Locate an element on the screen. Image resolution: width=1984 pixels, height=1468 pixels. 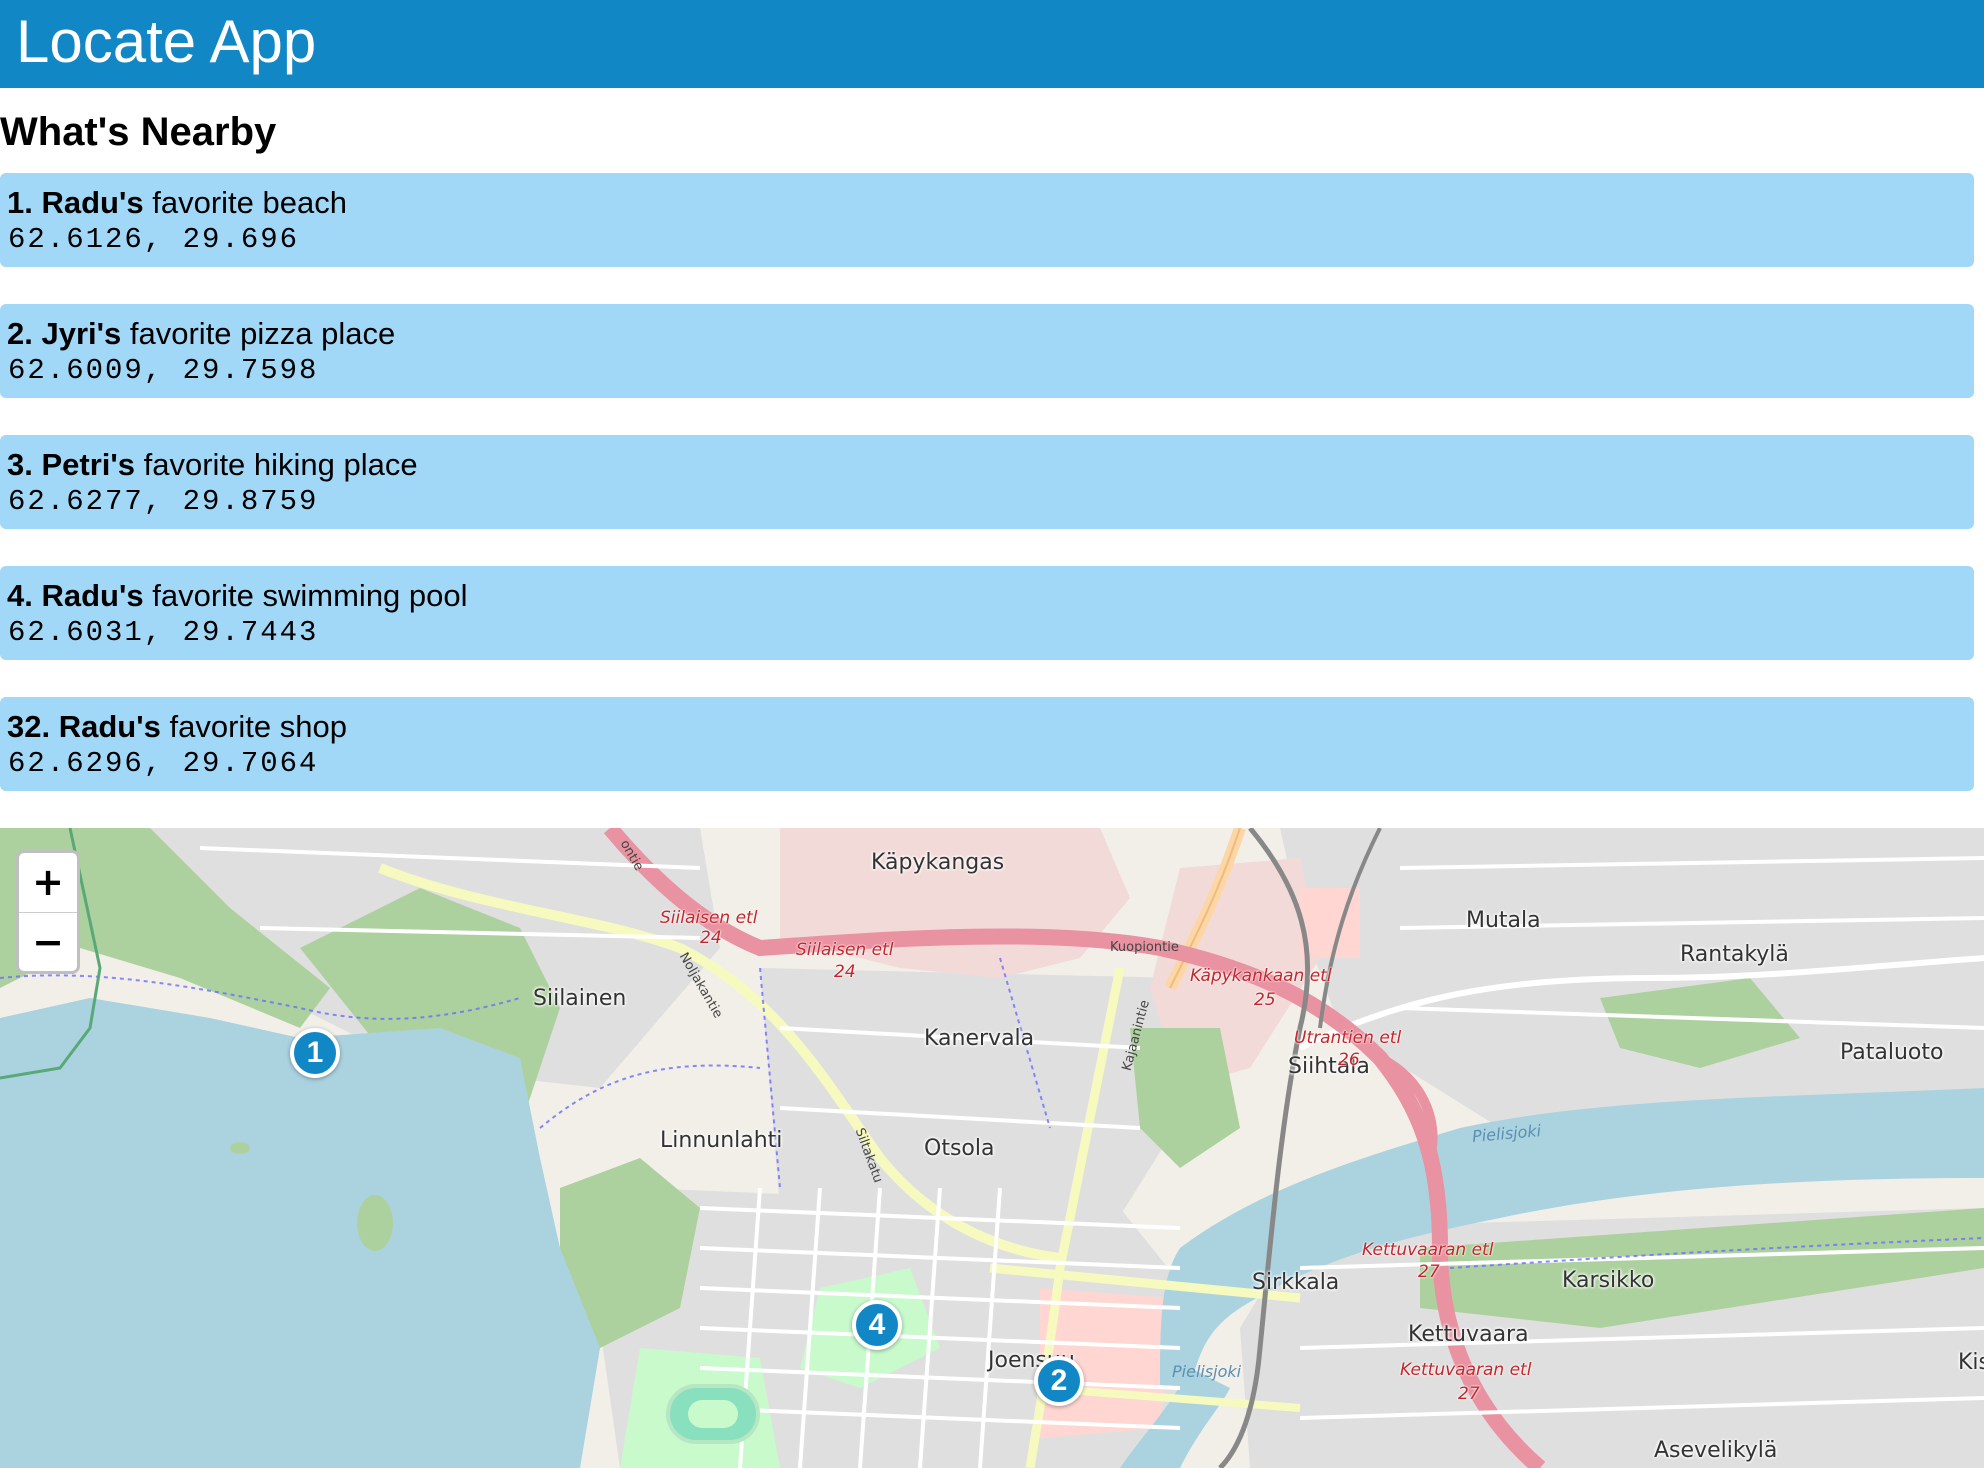
place-owner: Petri's is located at coordinates (88, 464).